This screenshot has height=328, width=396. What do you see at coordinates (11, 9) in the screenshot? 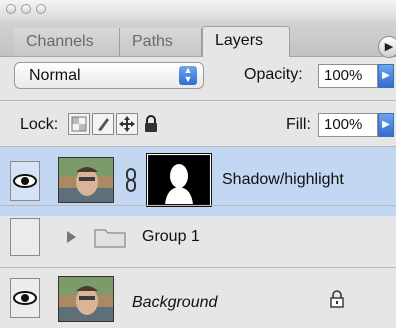
I see `close-window-button` at bounding box center [11, 9].